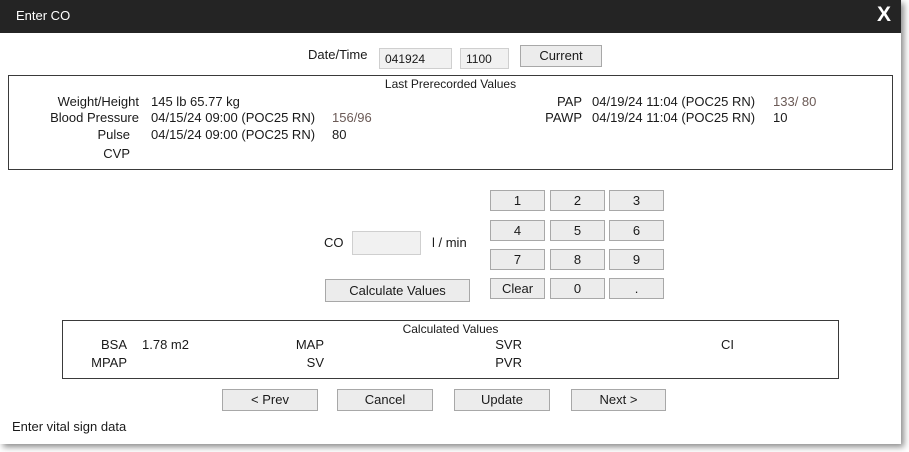 The width and height of the screenshot is (909, 452). Describe the element at coordinates (795, 101) in the screenshot. I see `pap-value: 133/ 80` at that location.